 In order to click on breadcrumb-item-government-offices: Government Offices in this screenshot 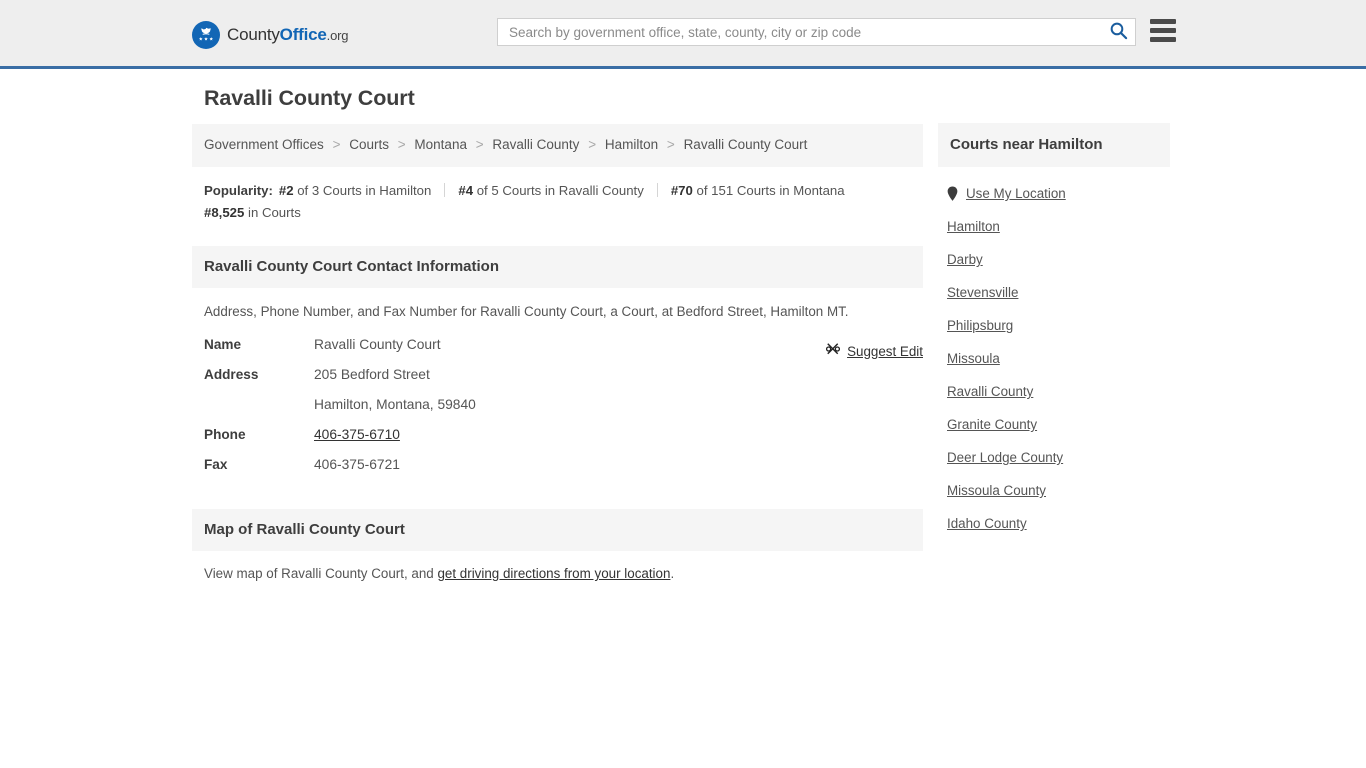, I will do `click(264, 144)`.